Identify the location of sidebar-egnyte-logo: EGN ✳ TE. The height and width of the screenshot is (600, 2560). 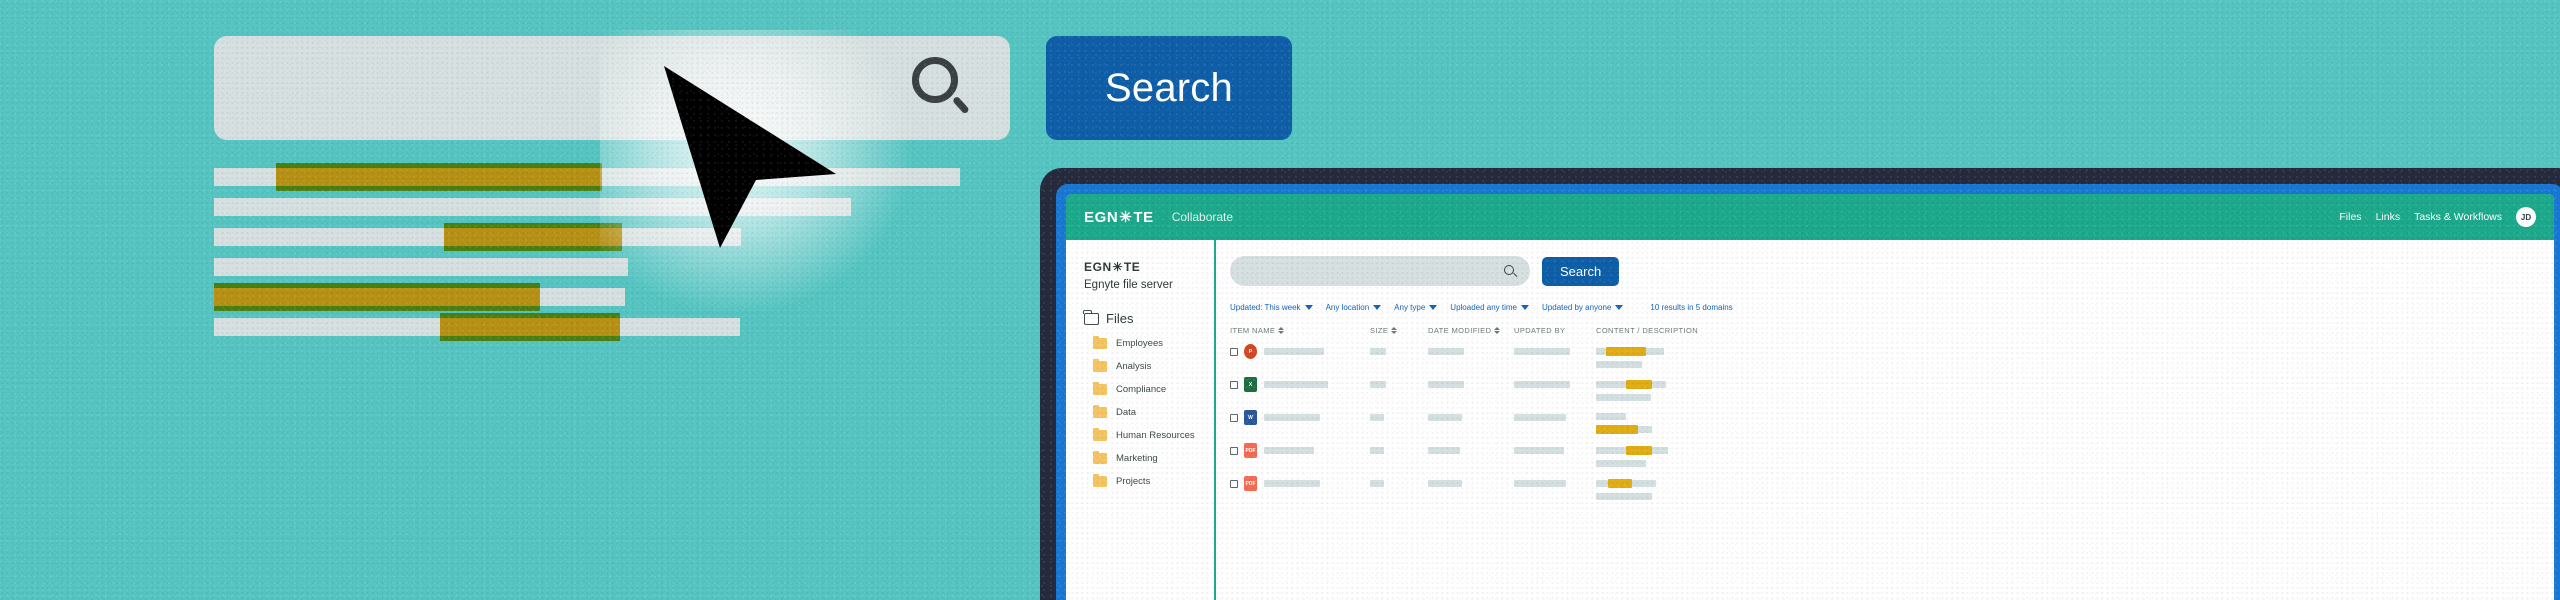
(1112, 267).